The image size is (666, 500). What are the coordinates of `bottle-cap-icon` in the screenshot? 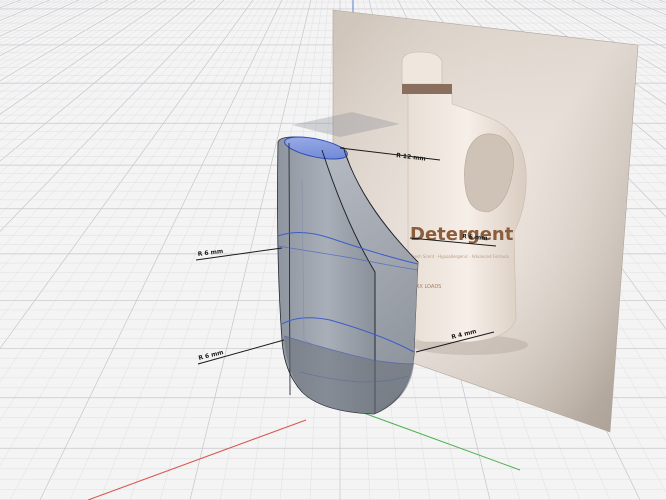 It's located at (422, 68).